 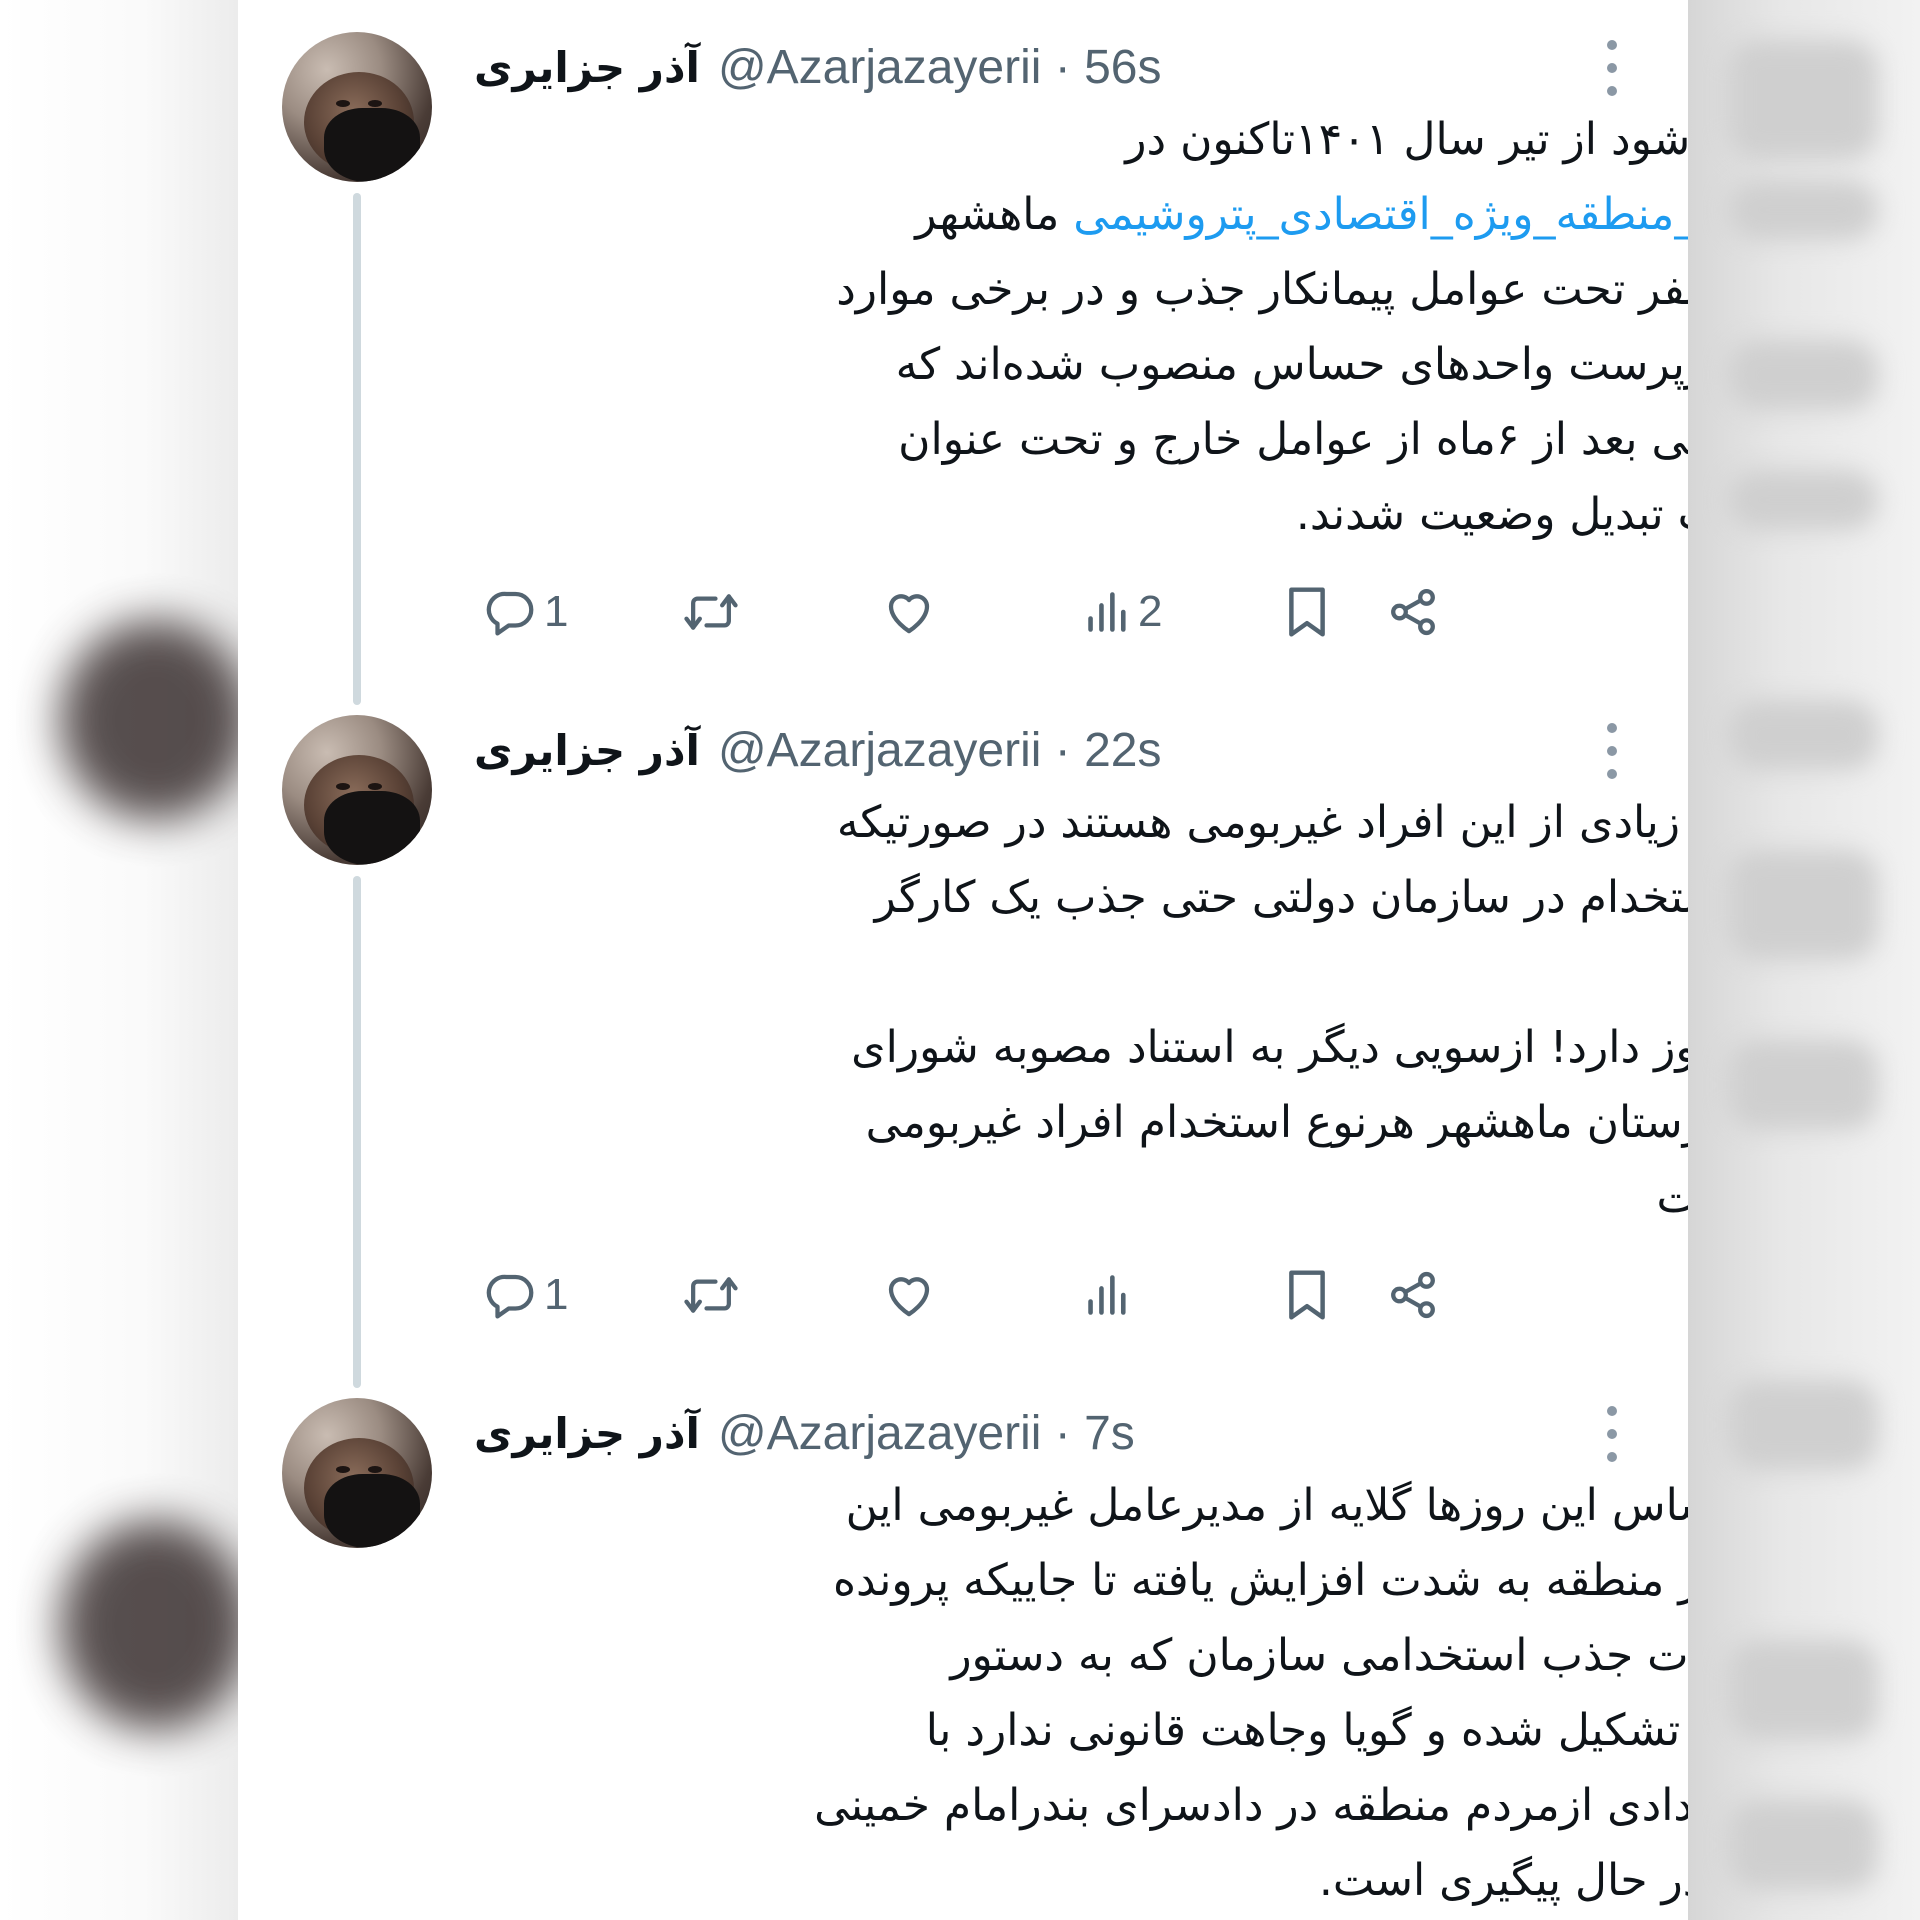 What do you see at coordinates (940, 750) in the screenshot?
I see `author-handle-time: @Azarjazayerii · 22s` at bounding box center [940, 750].